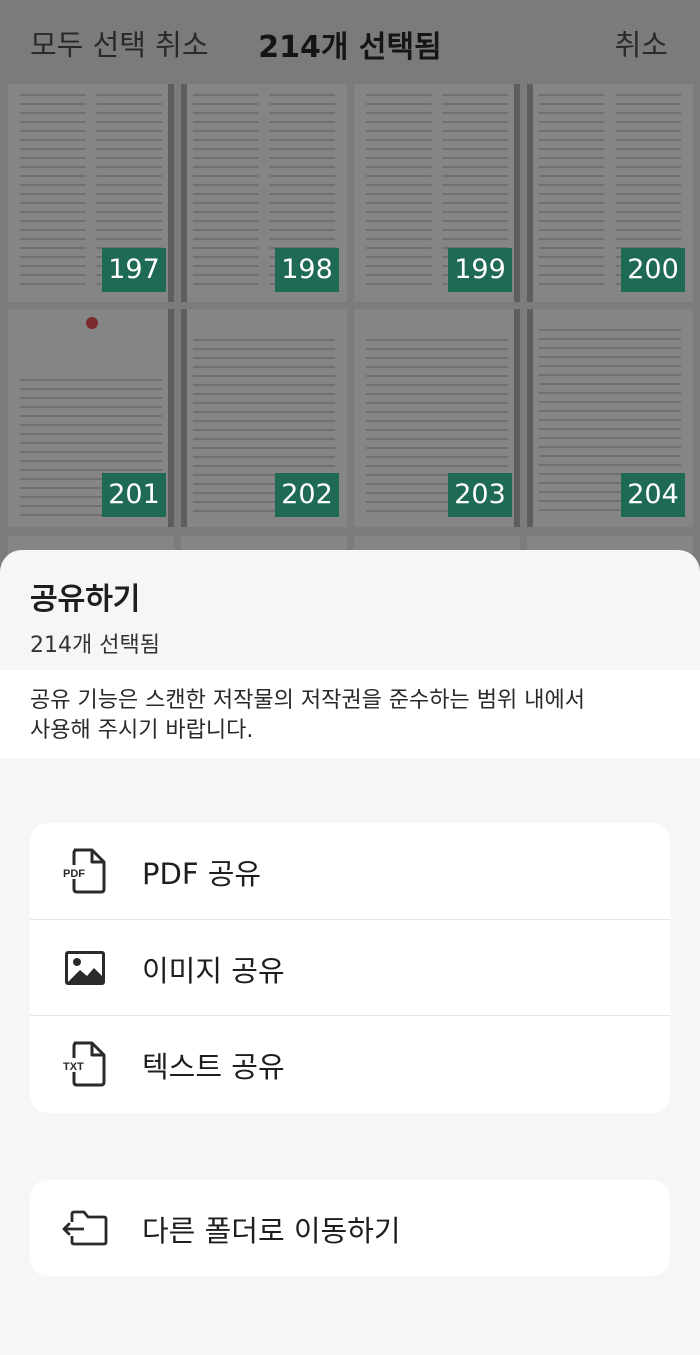  I want to click on move-folder-card: 다른 폴더로 이동하기, so click(350, 1228).